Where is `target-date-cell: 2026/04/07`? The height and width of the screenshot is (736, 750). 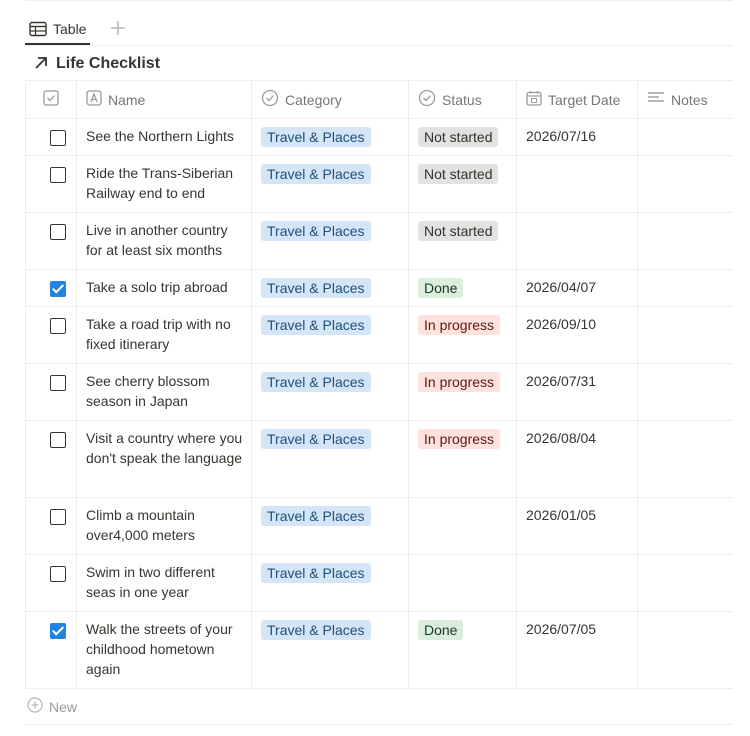
target-date-cell: 2026/04/07 is located at coordinates (577, 288).